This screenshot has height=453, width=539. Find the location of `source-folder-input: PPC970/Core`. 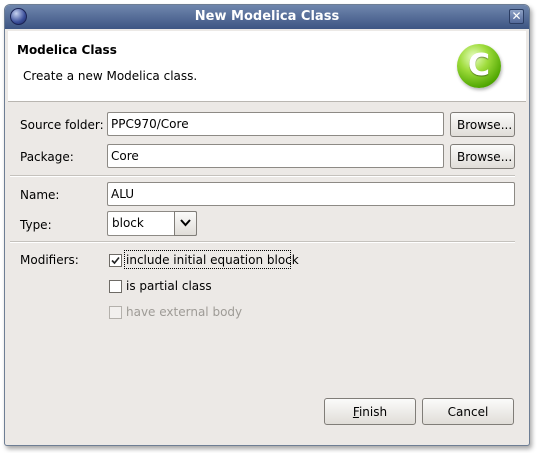

source-folder-input: PPC970/Core is located at coordinates (275, 124).